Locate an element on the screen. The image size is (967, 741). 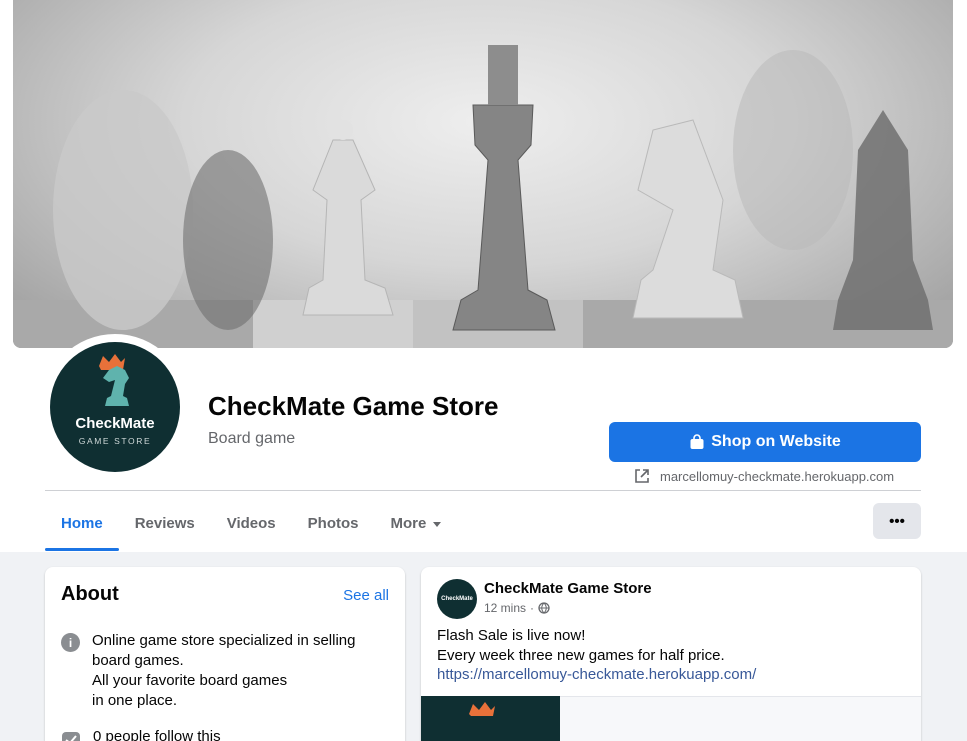
tab-photos: Photos is located at coordinates (333, 523).